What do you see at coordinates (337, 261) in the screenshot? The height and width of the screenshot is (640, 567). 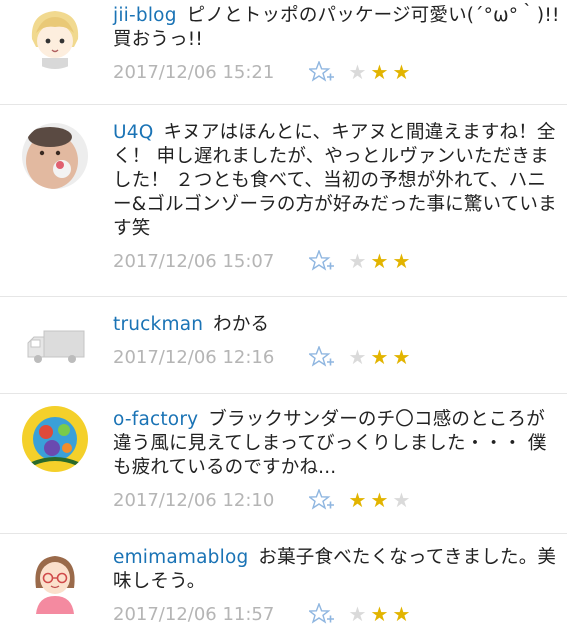 I see `comment-meta: 2017/12/06 15:07 ★ ★ ★` at bounding box center [337, 261].